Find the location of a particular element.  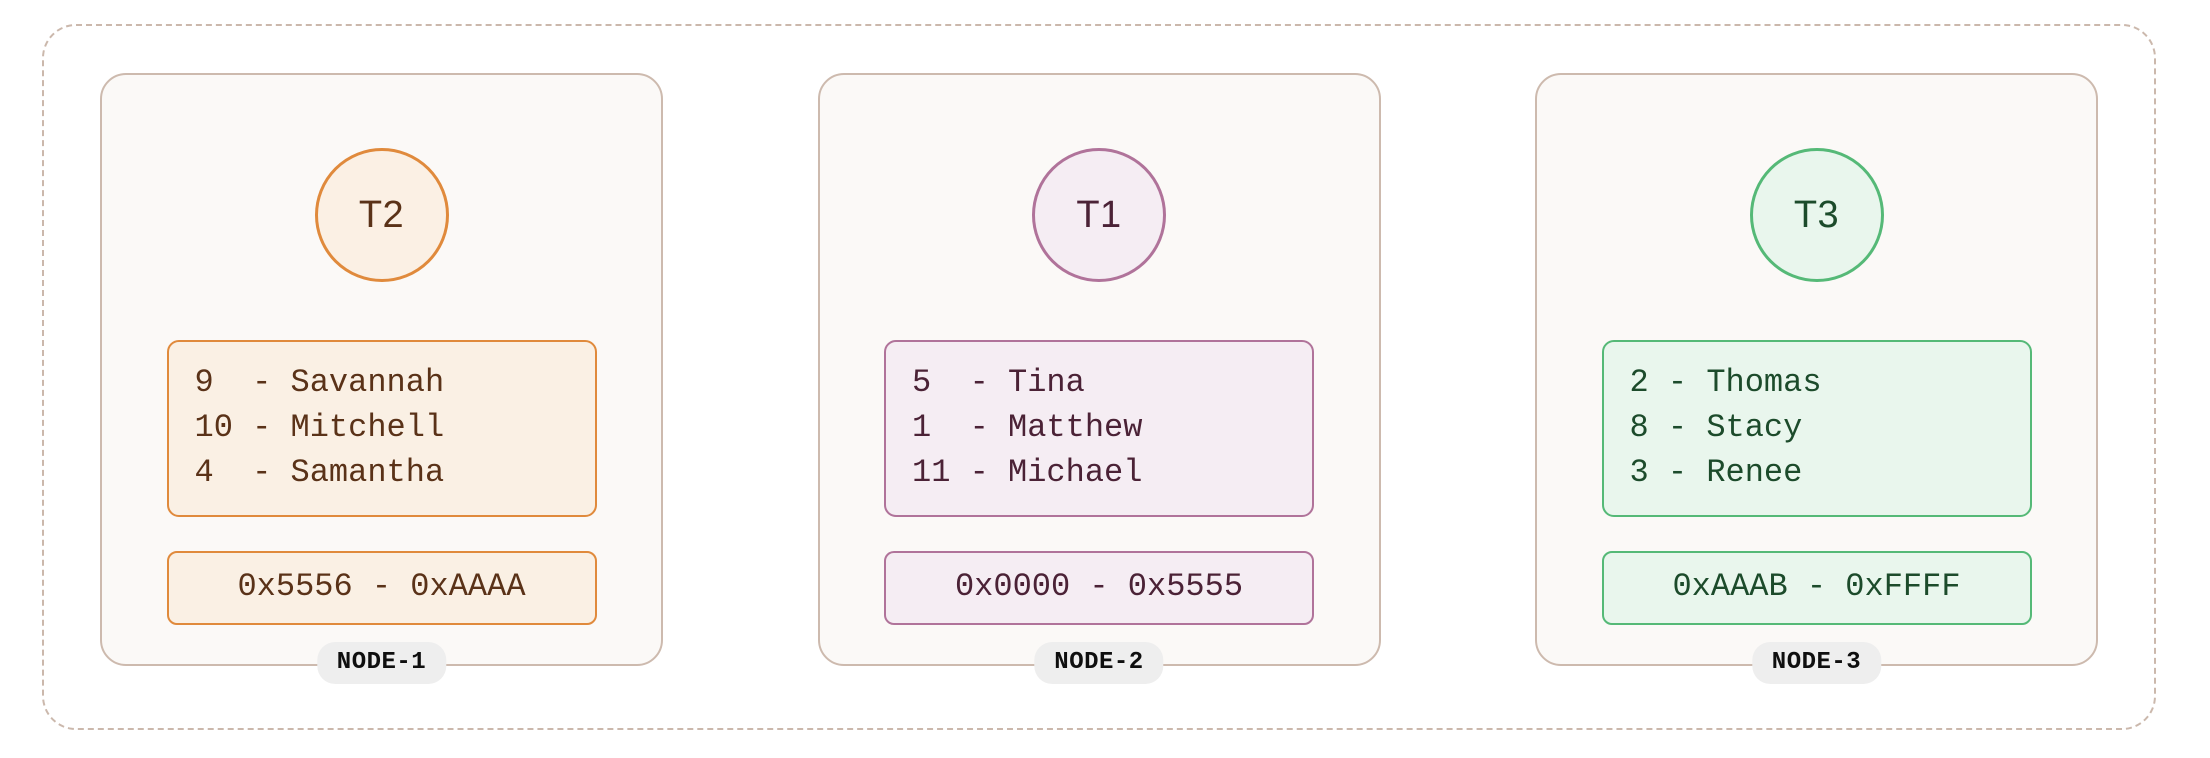

hash-range-box-node-3: 0xAAAB - 0xFFFF is located at coordinates (1816, 588).